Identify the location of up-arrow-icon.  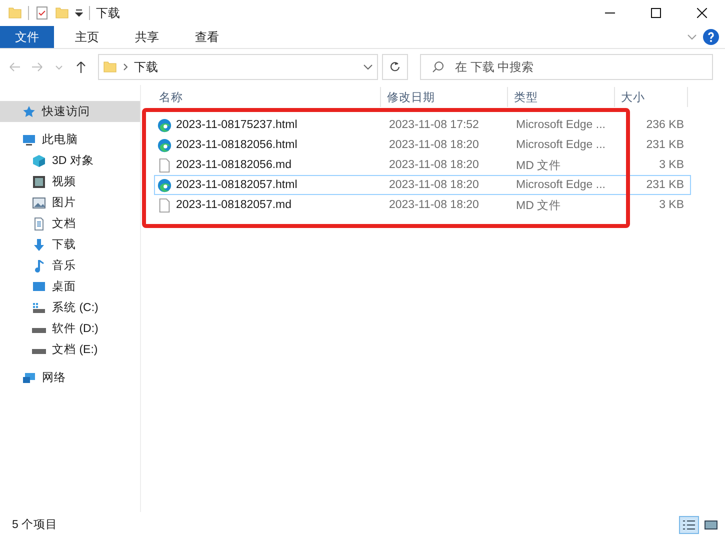
(81, 67).